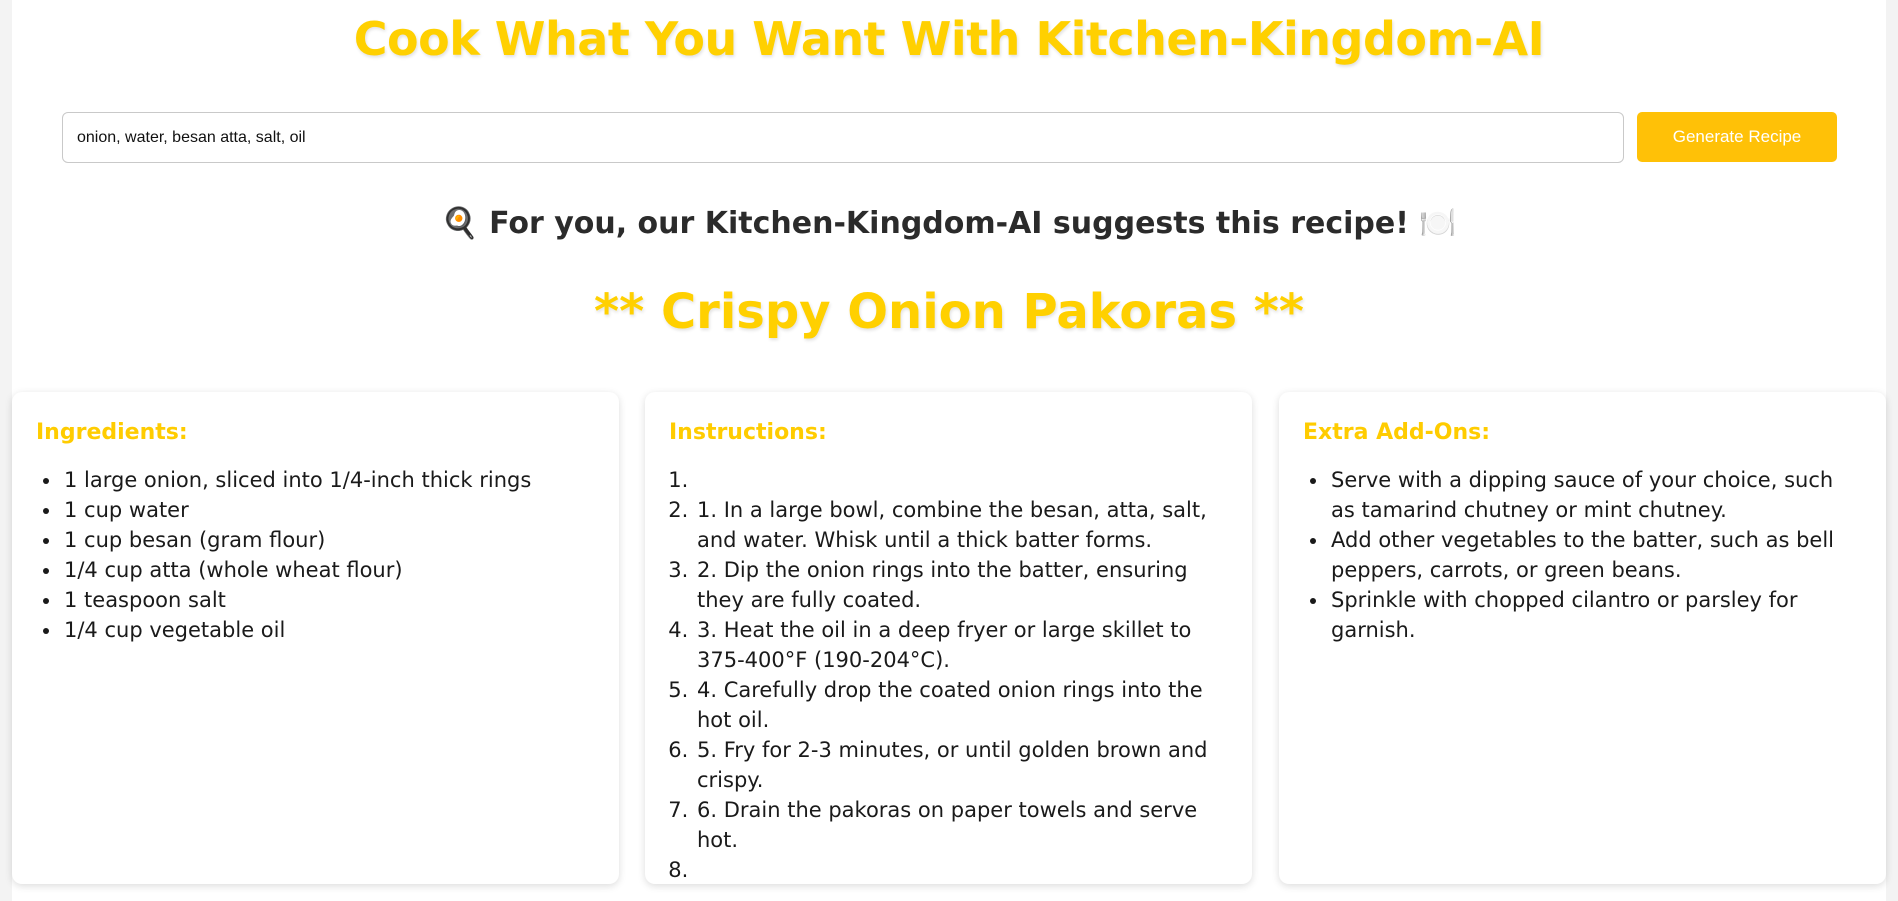 The image size is (1898, 901). What do you see at coordinates (328, 600) in the screenshot?
I see `list-item: 1 teaspoon salt` at bounding box center [328, 600].